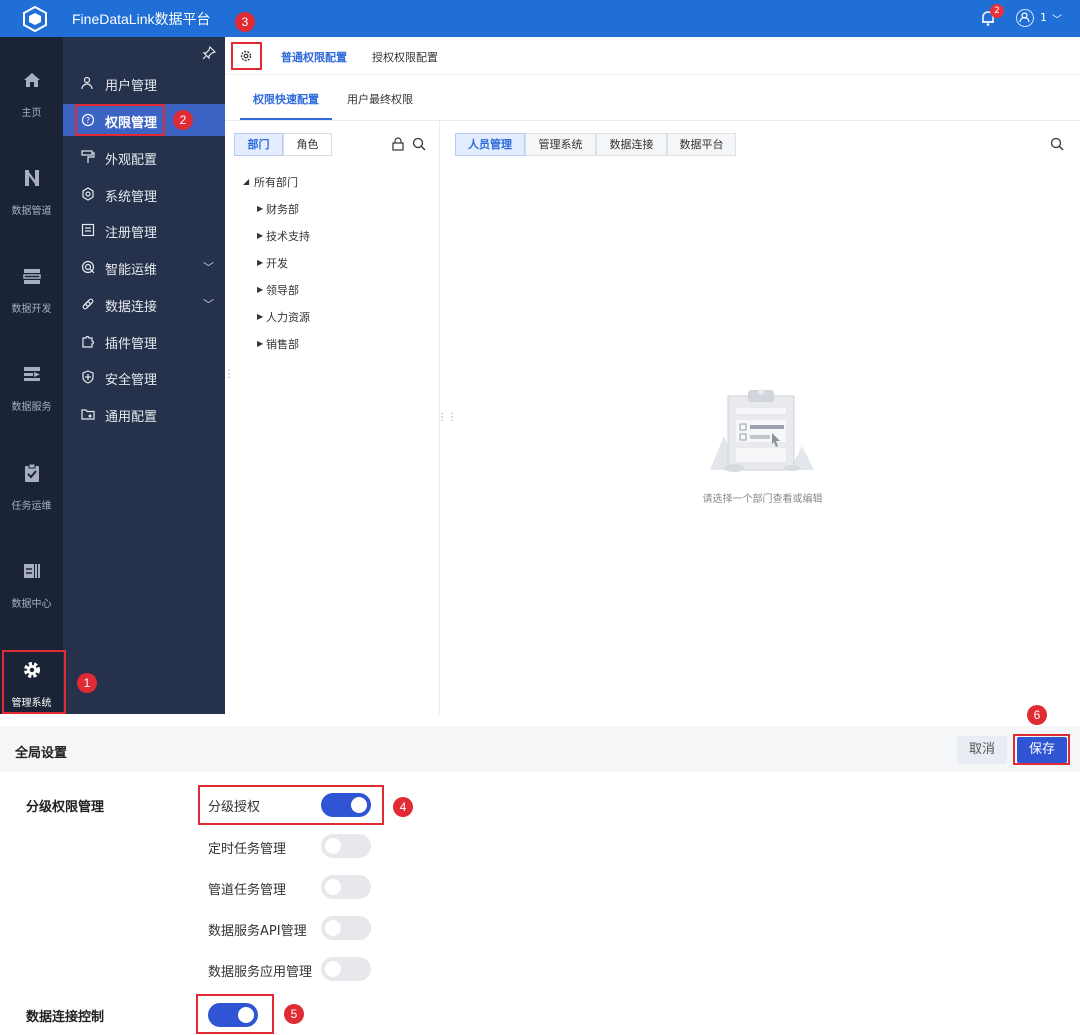 The width and height of the screenshot is (1080, 1035). What do you see at coordinates (1037, 715) in the screenshot?
I see `annotation-number: 6` at bounding box center [1037, 715].